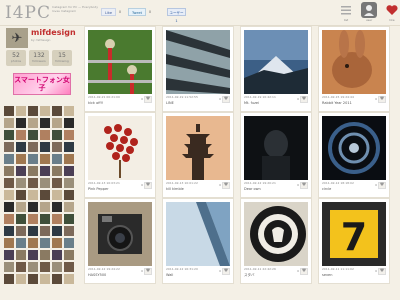 The width and height of the screenshot is (400, 300). Describe the element at coordinates (354, 234) in the screenshot. I see `photo-image: 7` at that location.